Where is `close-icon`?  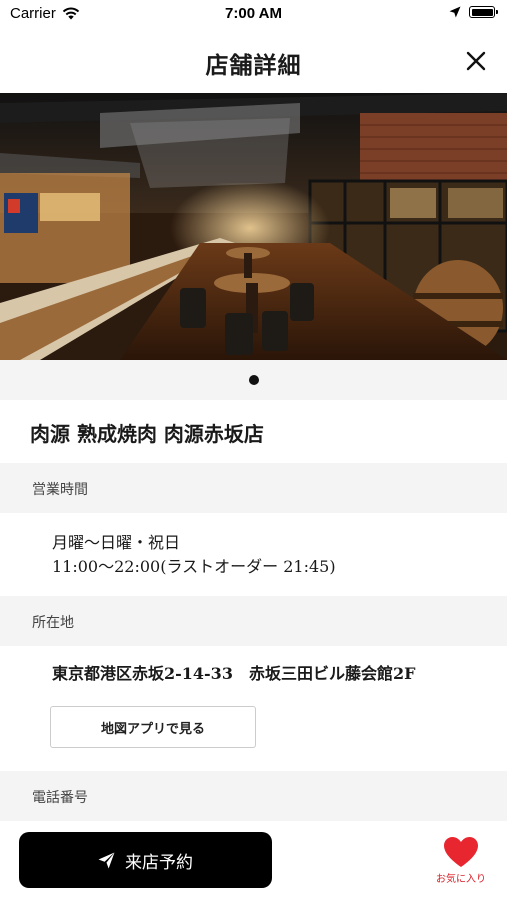 close-icon is located at coordinates (476, 61).